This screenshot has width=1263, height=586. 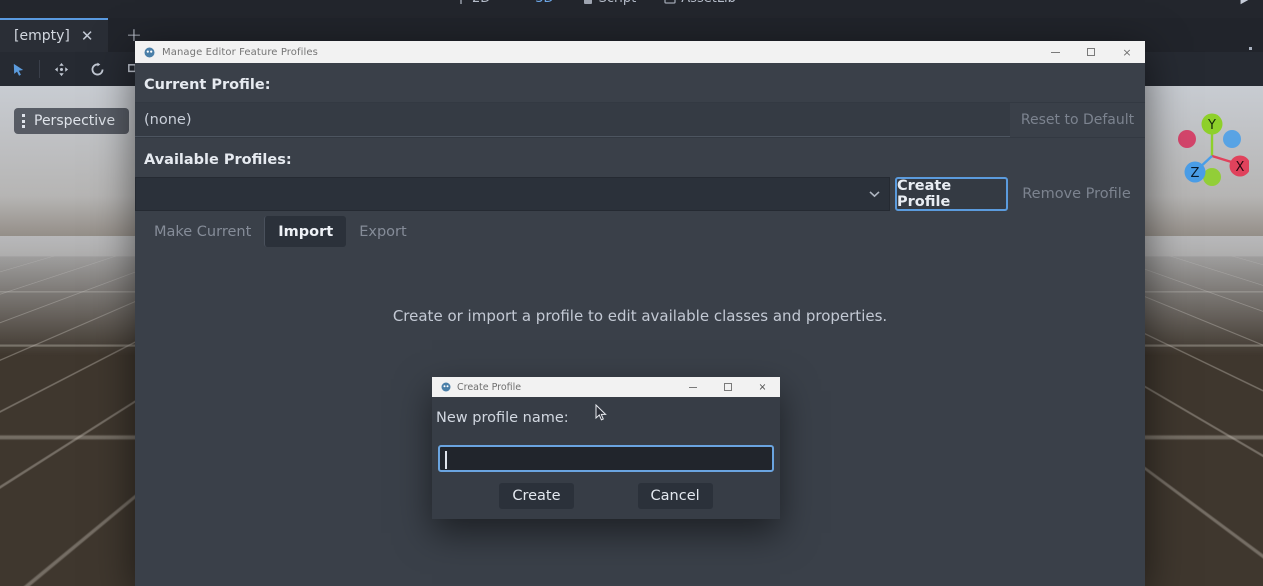 I want to click on modal-title: Create Profile, so click(x=489, y=387).